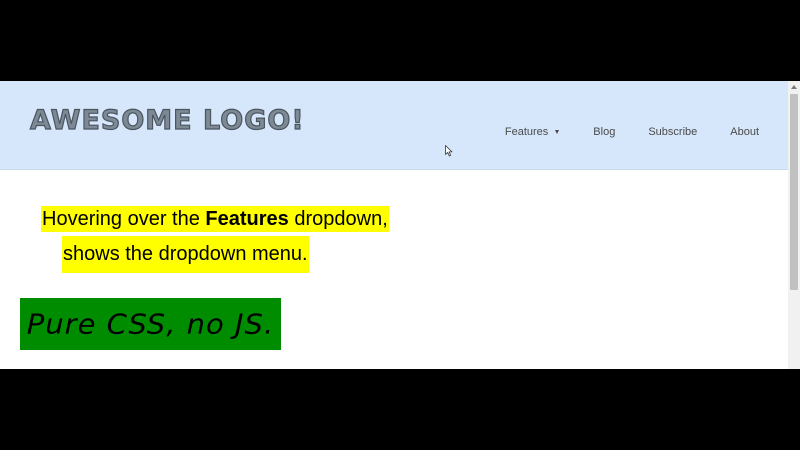 The height and width of the screenshot is (450, 800). I want to click on nav-item-about: About, so click(744, 132).